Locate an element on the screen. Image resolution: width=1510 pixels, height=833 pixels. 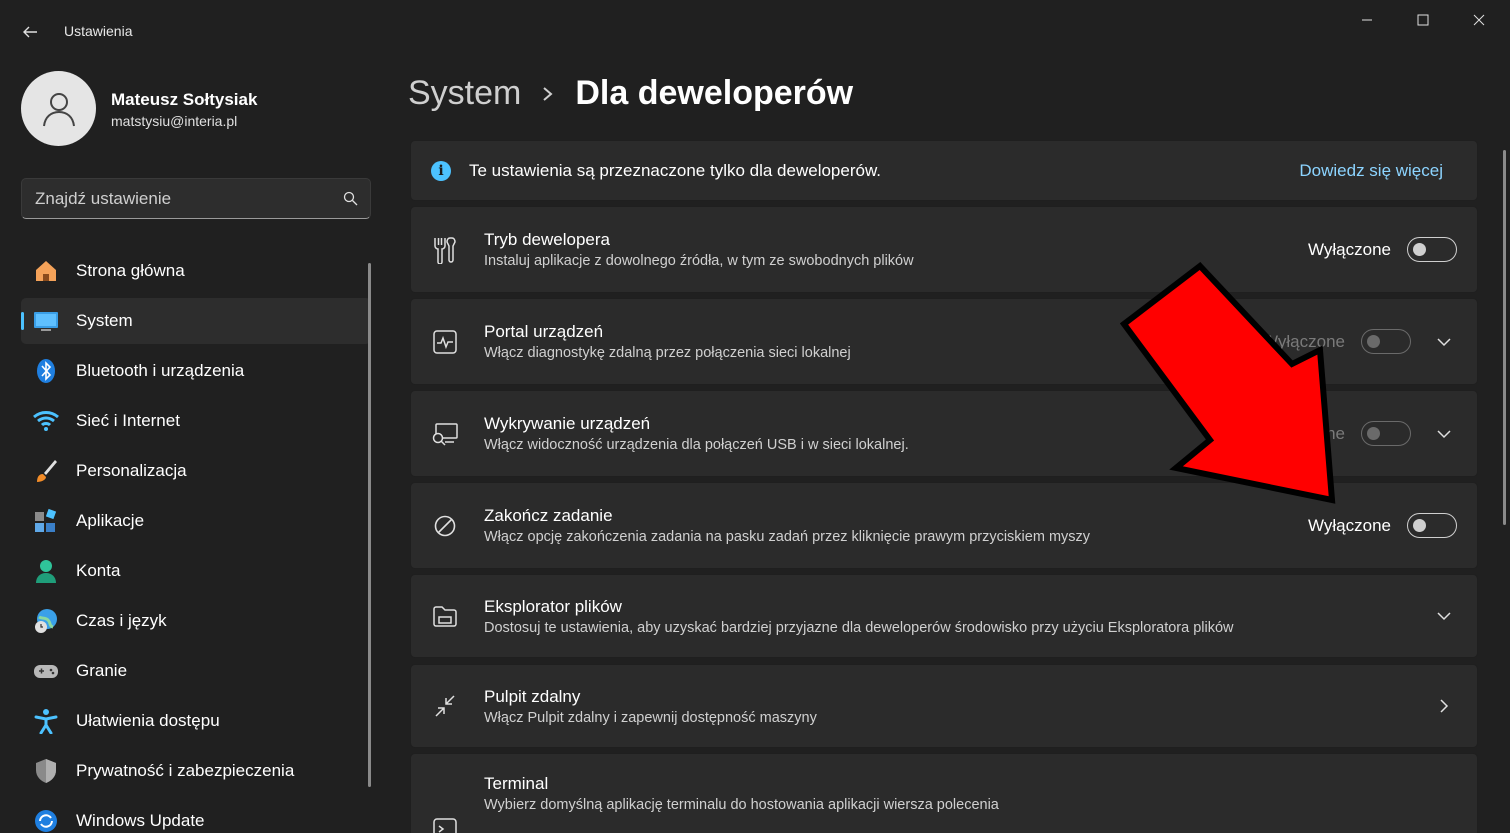
block-icon is located at coordinates (445, 526).